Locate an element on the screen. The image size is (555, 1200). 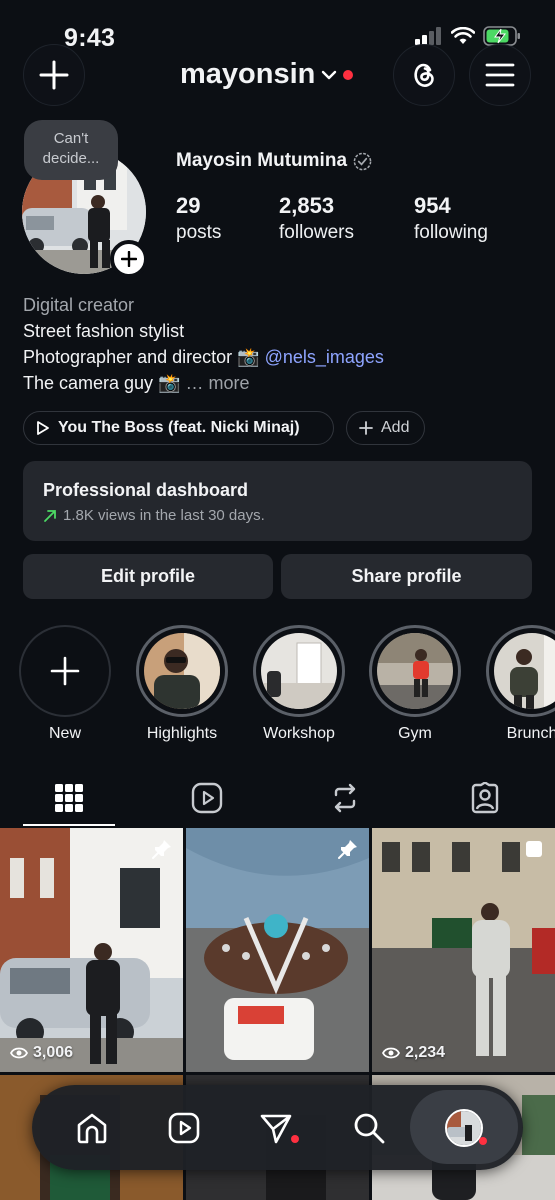
stat-posts: 29 posts is located at coordinates (198, 218).